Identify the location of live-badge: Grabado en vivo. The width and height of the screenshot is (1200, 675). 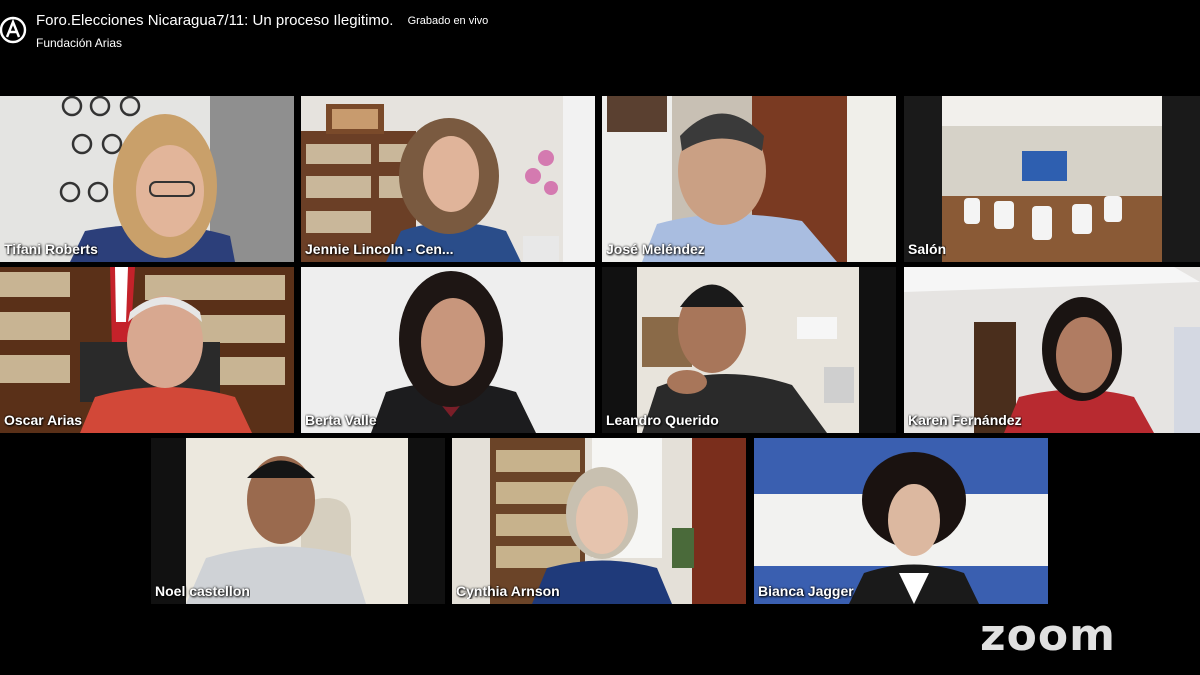
(448, 21).